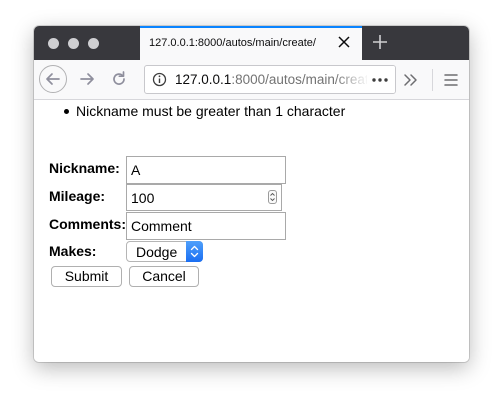 This screenshot has height=404, width=503. Describe the element at coordinates (164, 276) in the screenshot. I see `cancel-button: Cancel` at that location.